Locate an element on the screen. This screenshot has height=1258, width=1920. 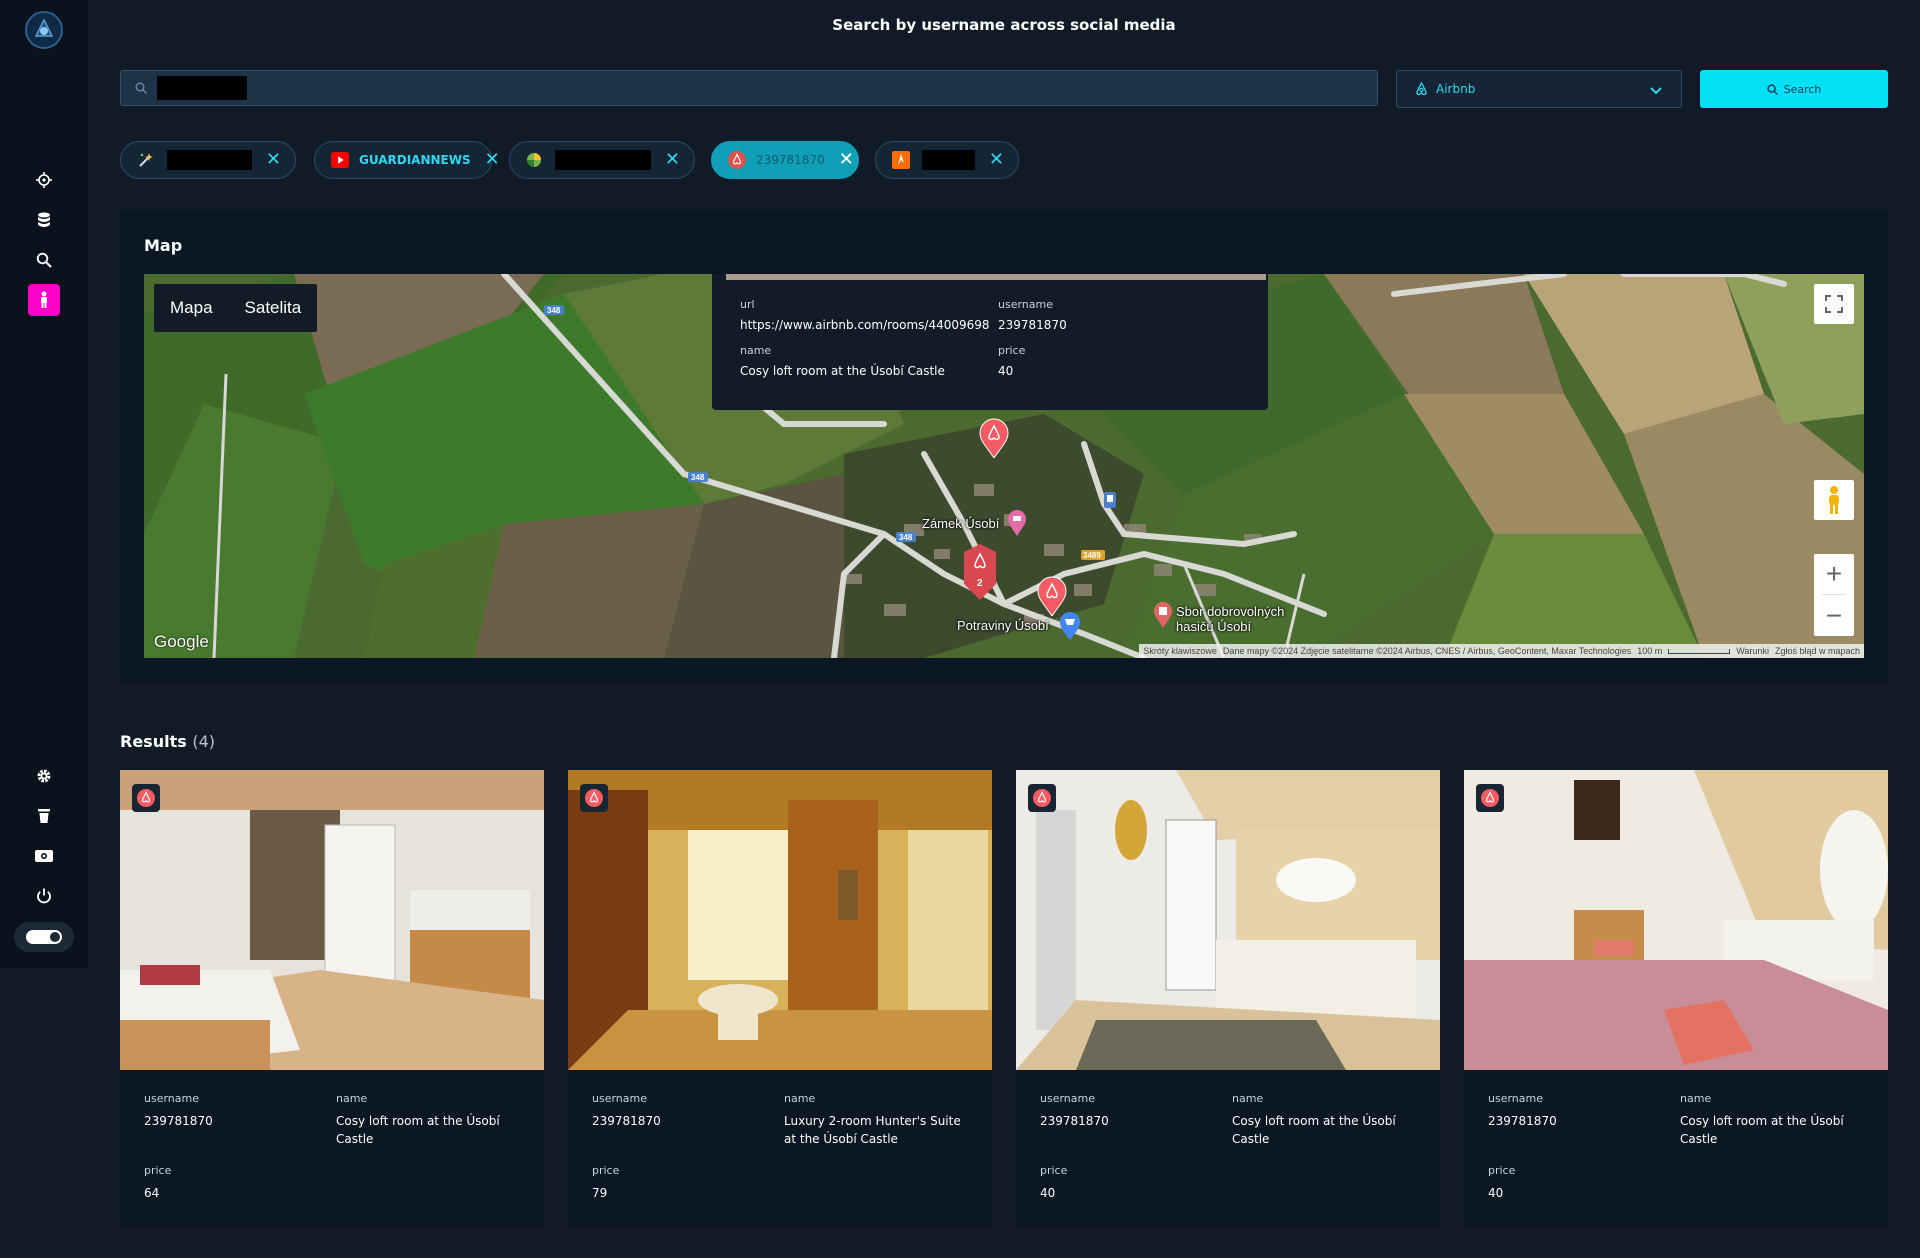
zoom-in-button: + is located at coordinates (1834, 574).